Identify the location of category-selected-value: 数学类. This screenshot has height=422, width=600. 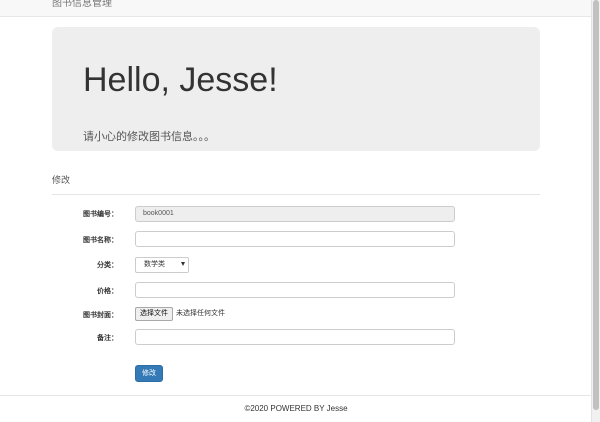
(154, 264).